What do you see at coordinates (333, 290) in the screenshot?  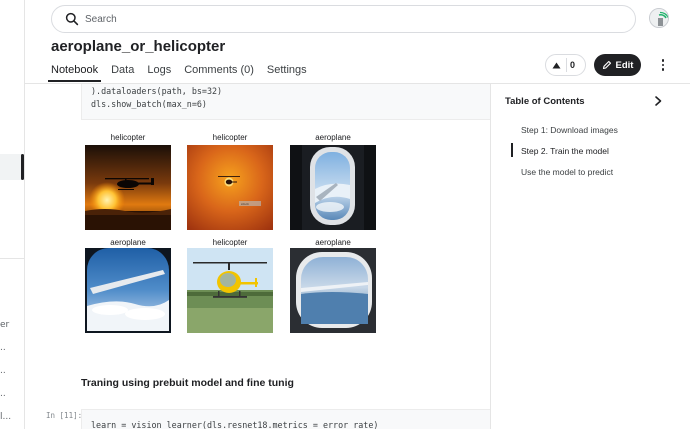 I see `window-ocean-view-image` at bounding box center [333, 290].